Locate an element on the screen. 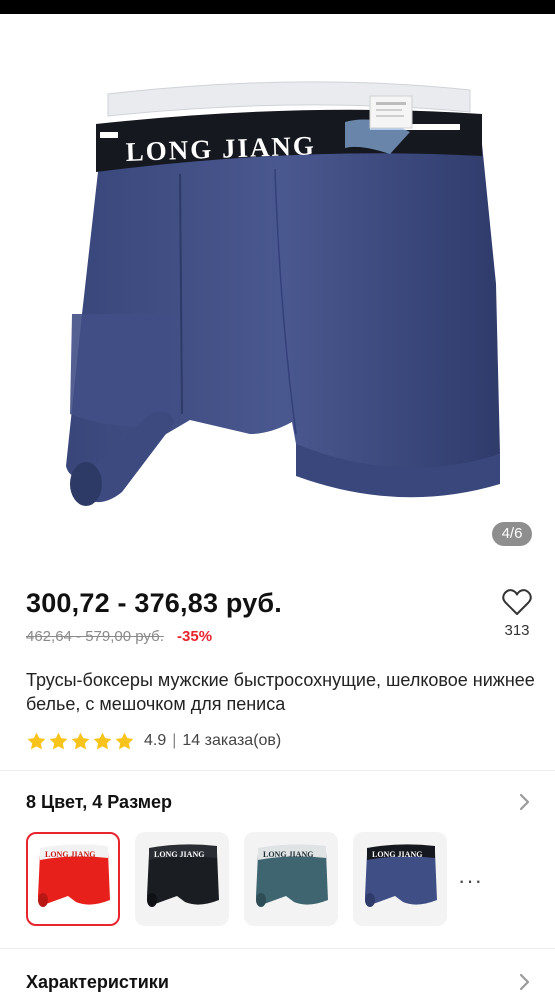 This screenshot has height=1000, width=555. old-price: 462,64 - 579,00 руб. is located at coordinates (95, 636).